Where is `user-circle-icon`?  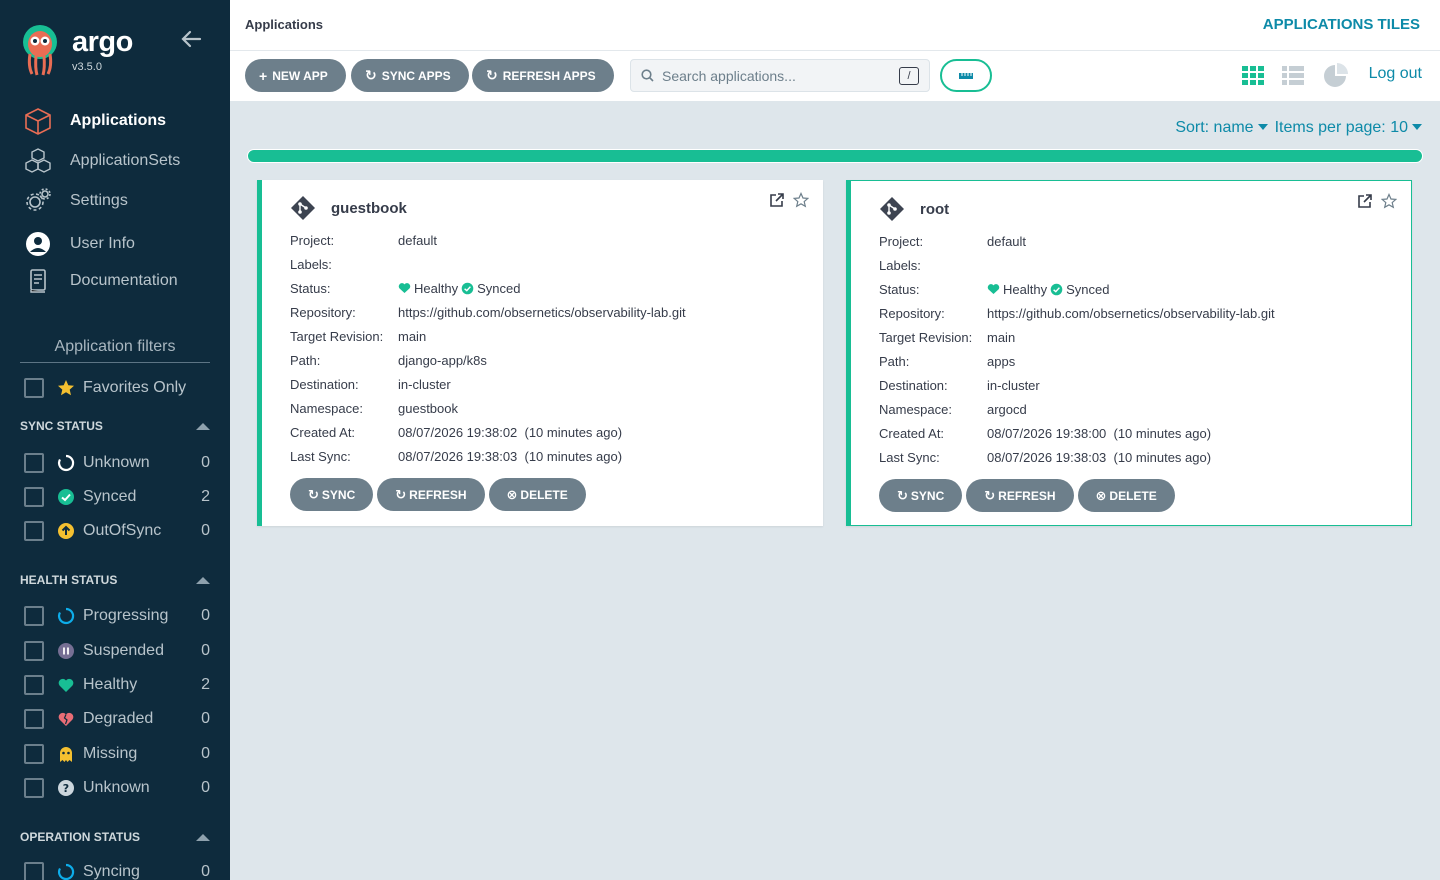 user-circle-icon is located at coordinates (38, 244).